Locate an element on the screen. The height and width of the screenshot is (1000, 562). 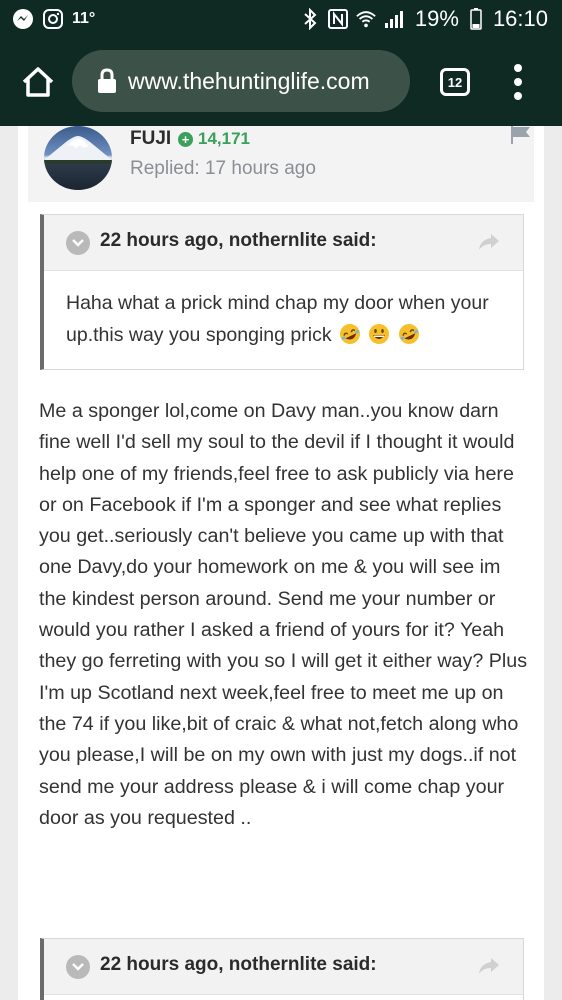
url-bar: www.thehuntinglife.com is located at coordinates (241, 81).